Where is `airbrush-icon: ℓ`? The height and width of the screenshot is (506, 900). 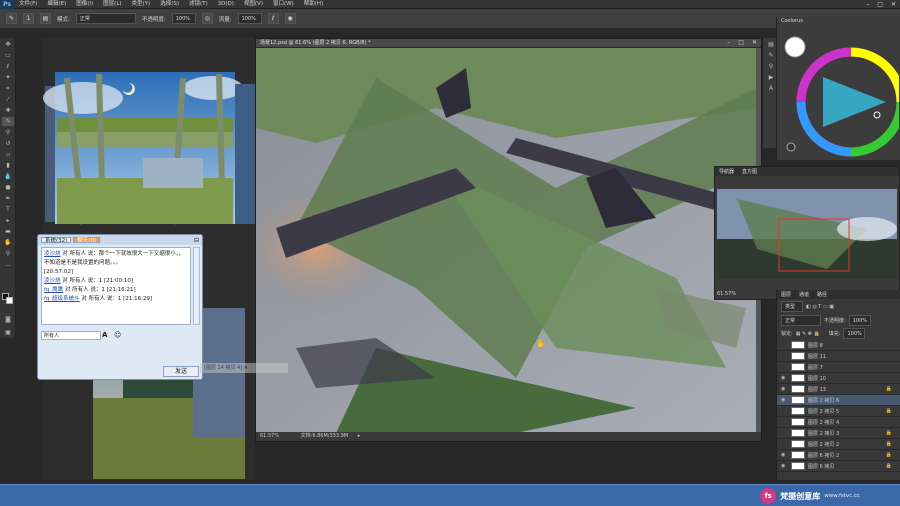
airbrush-icon: ℓ is located at coordinates (273, 18).